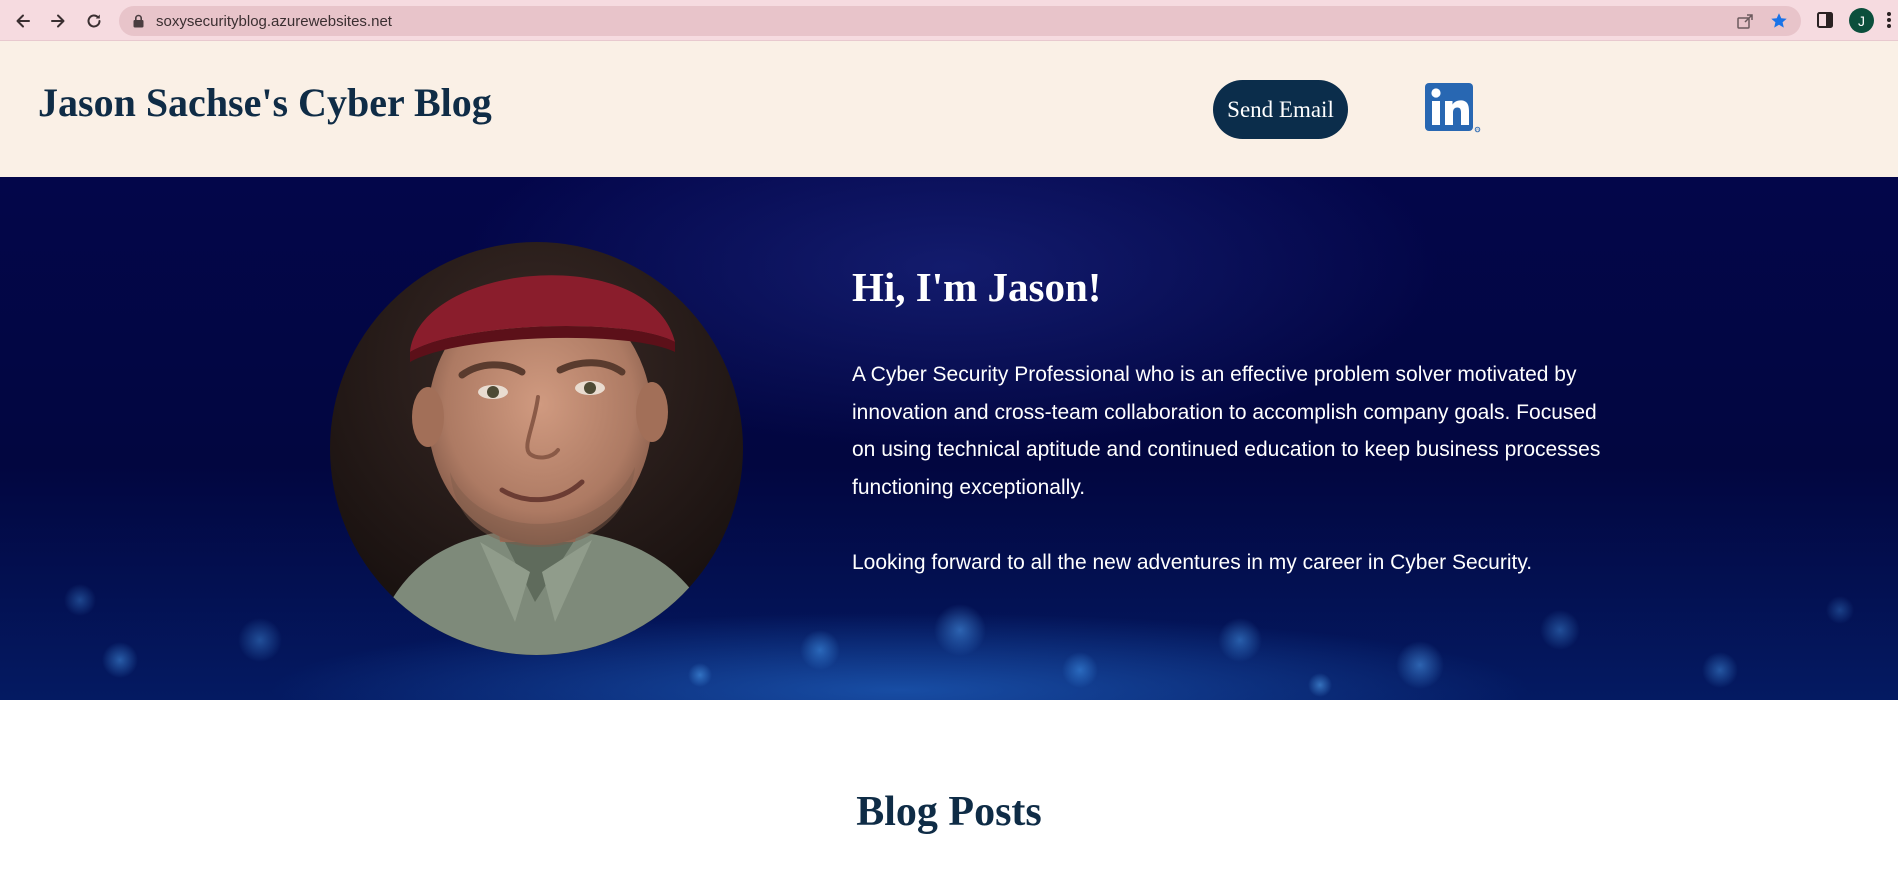  What do you see at coordinates (1453, 108) in the screenshot?
I see `linkedin-icon: R` at bounding box center [1453, 108].